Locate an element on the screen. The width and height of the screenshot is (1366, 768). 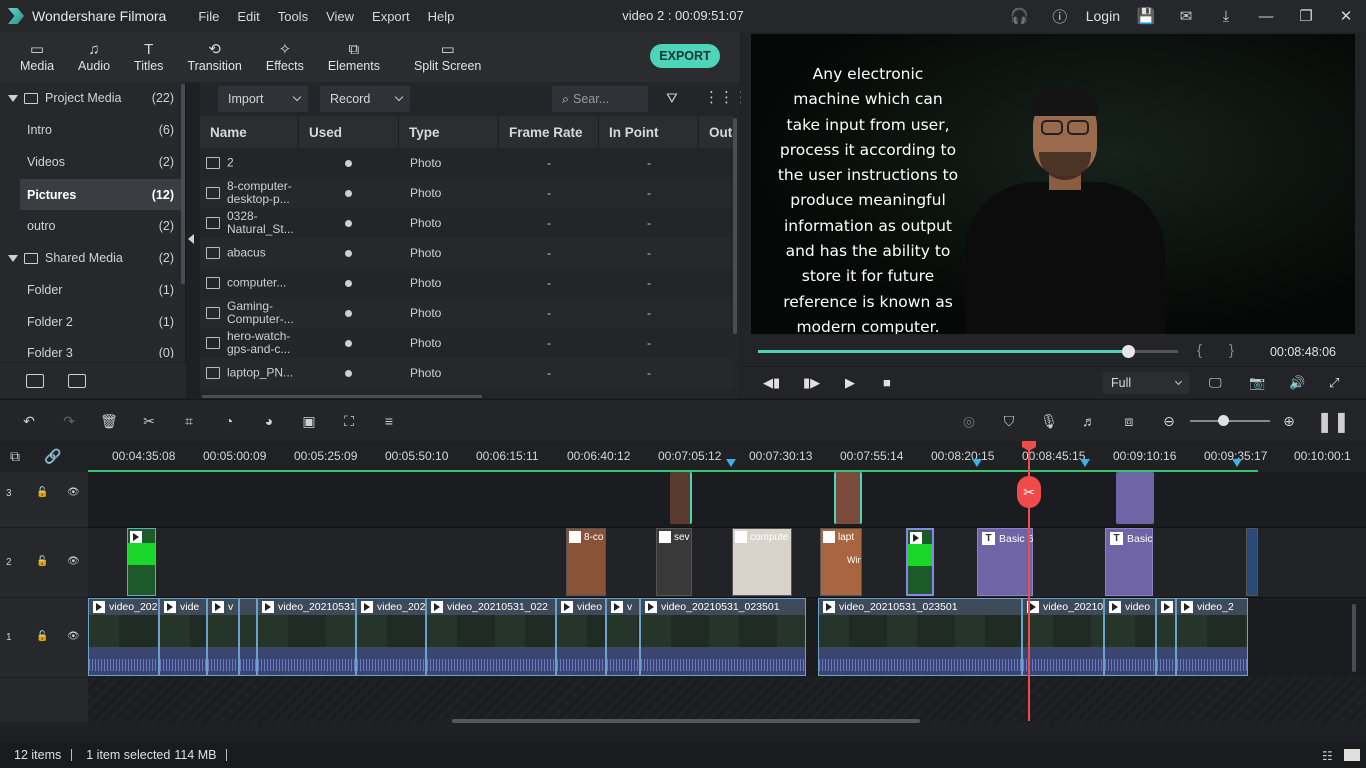
video-clip: v is located at coordinates (623, 637).